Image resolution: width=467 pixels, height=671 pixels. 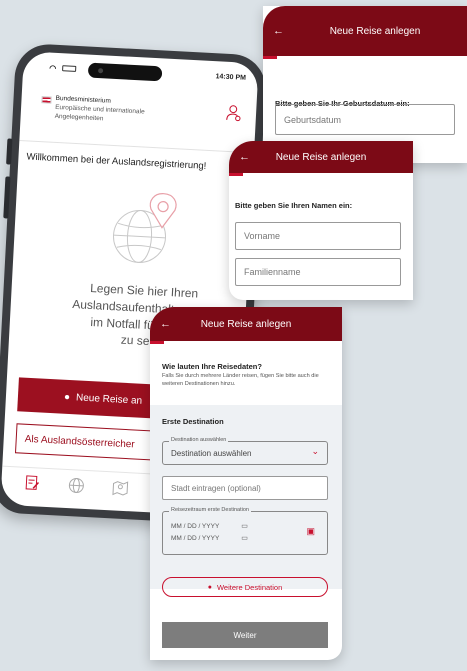 What do you see at coordinates (193, 421) in the screenshot?
I see `destination-section-title: Erste Destination` at bounding box center [193, 421].